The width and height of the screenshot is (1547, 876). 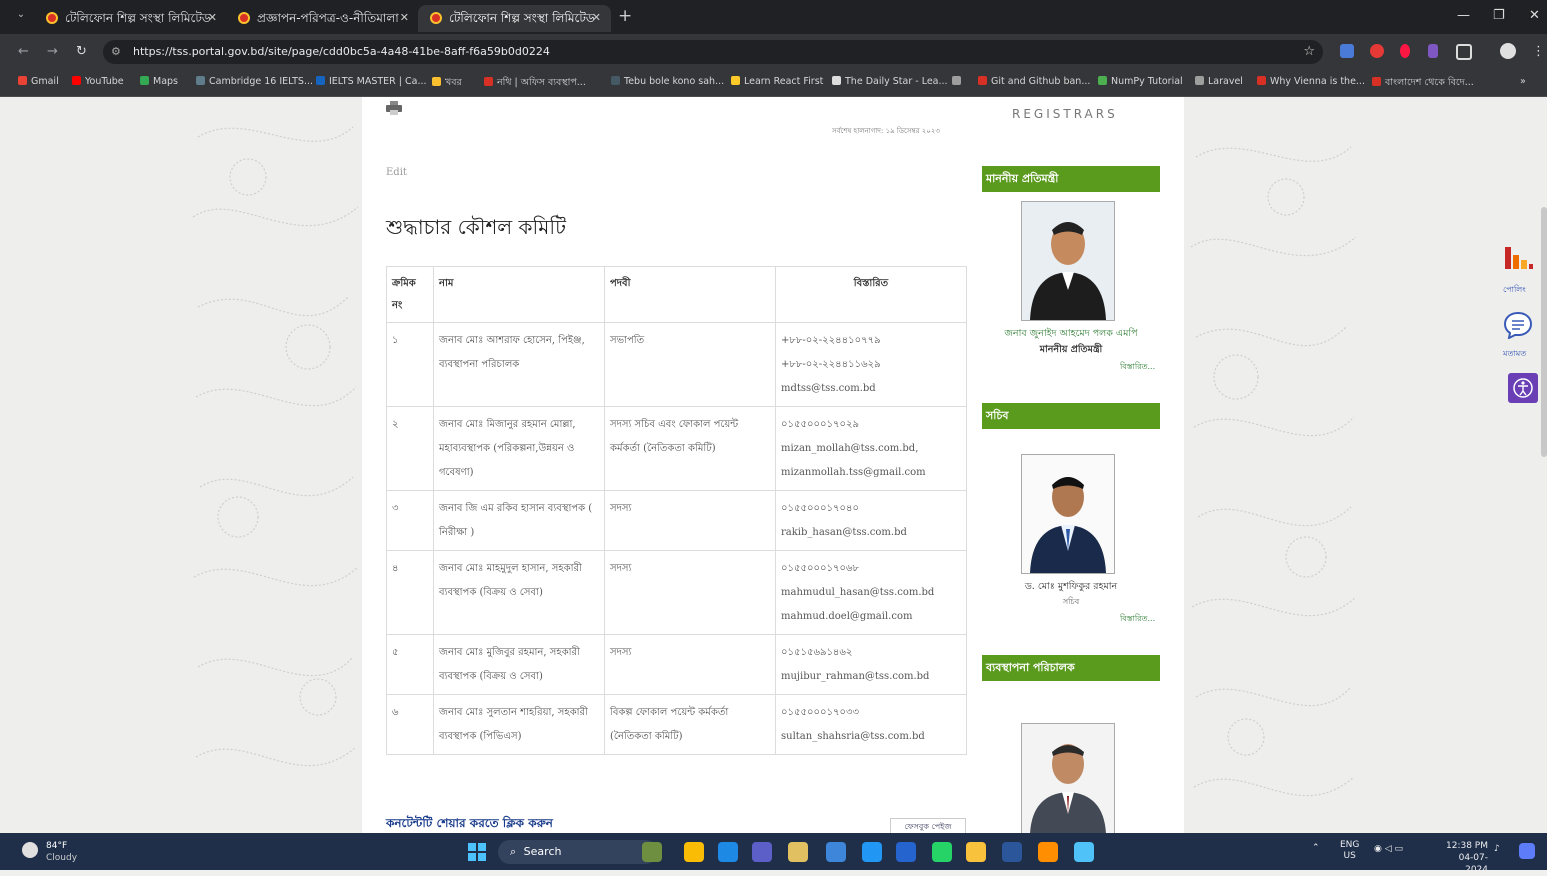 What do you see at coordinates (21, 17) in the screenshot?
I see `tab-search-button: ⌄` at bounding box center [21, 17].